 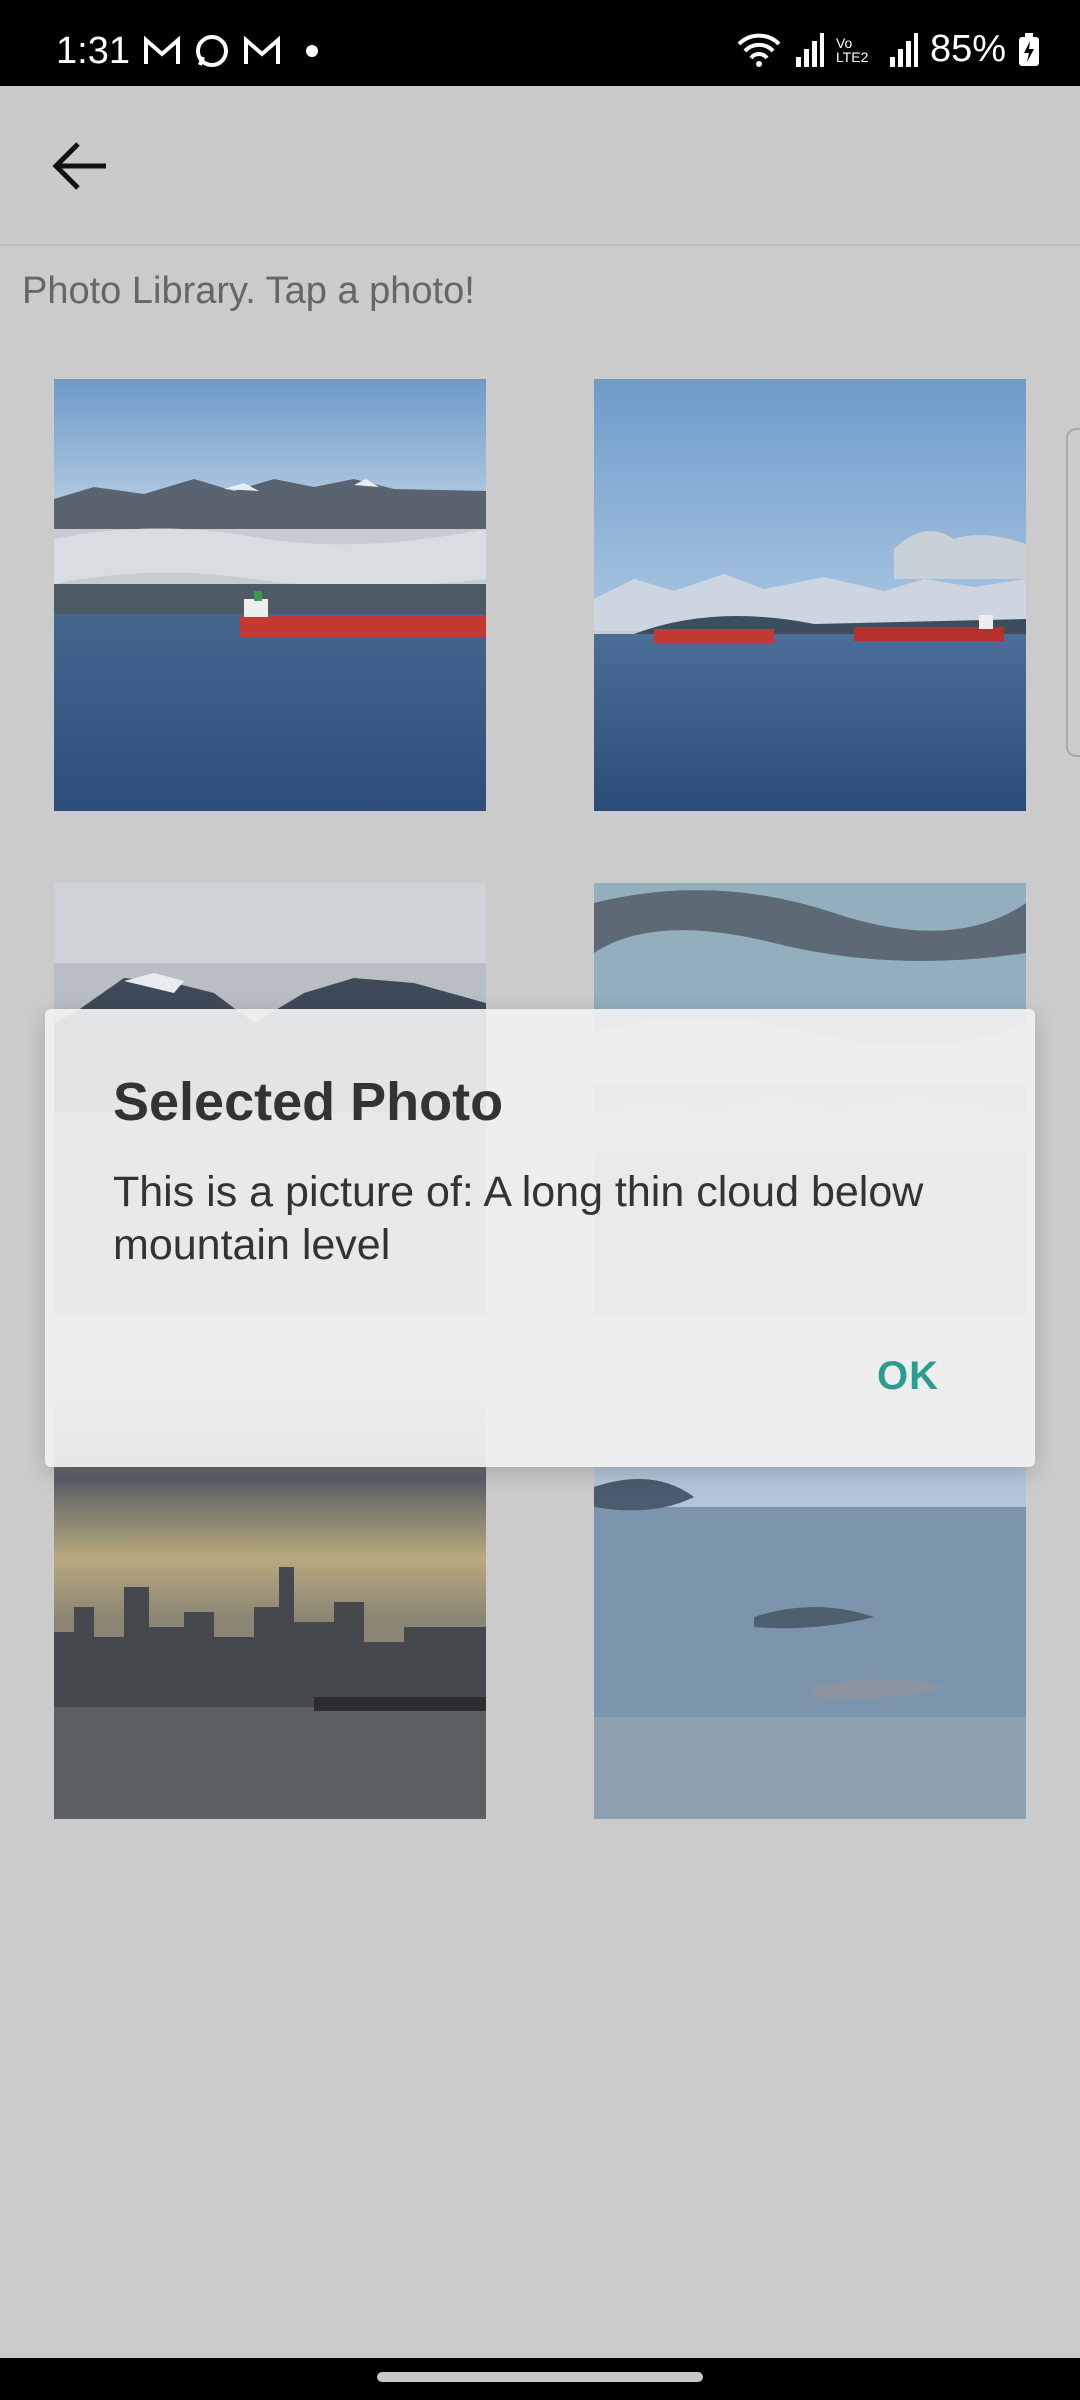 I want to click on battery-percent: 85%, so click(x=967, y=49).